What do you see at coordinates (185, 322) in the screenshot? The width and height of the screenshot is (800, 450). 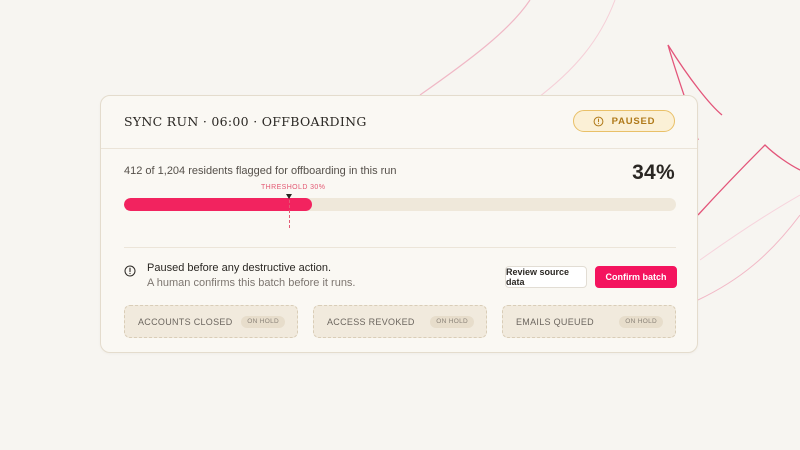 I see `stage-label: ACCOUNTS CLOSED` at bounding box center [185, 322].